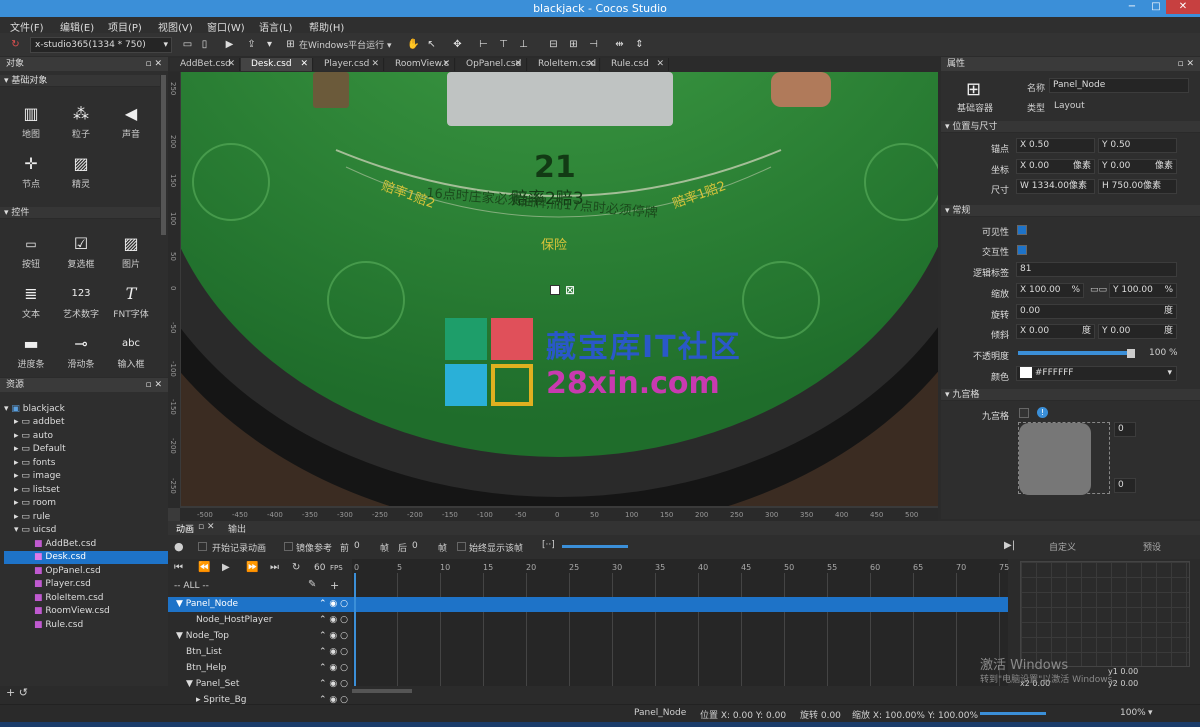 The width and height of the screenshot is (1200, 727). I want to click on prev-frame-icon: ⏪, so click(204, 567).